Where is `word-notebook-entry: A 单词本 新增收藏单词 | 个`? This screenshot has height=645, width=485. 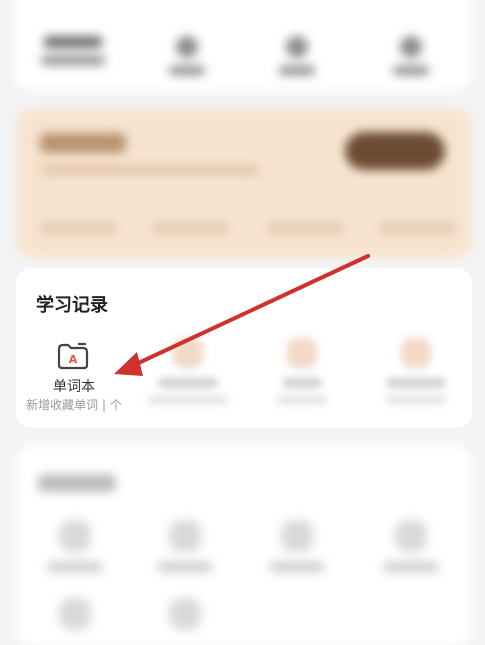
word-notebook-entry: A 单词本 新增收藏单词 | 个 is located at coordinates (74, 376).